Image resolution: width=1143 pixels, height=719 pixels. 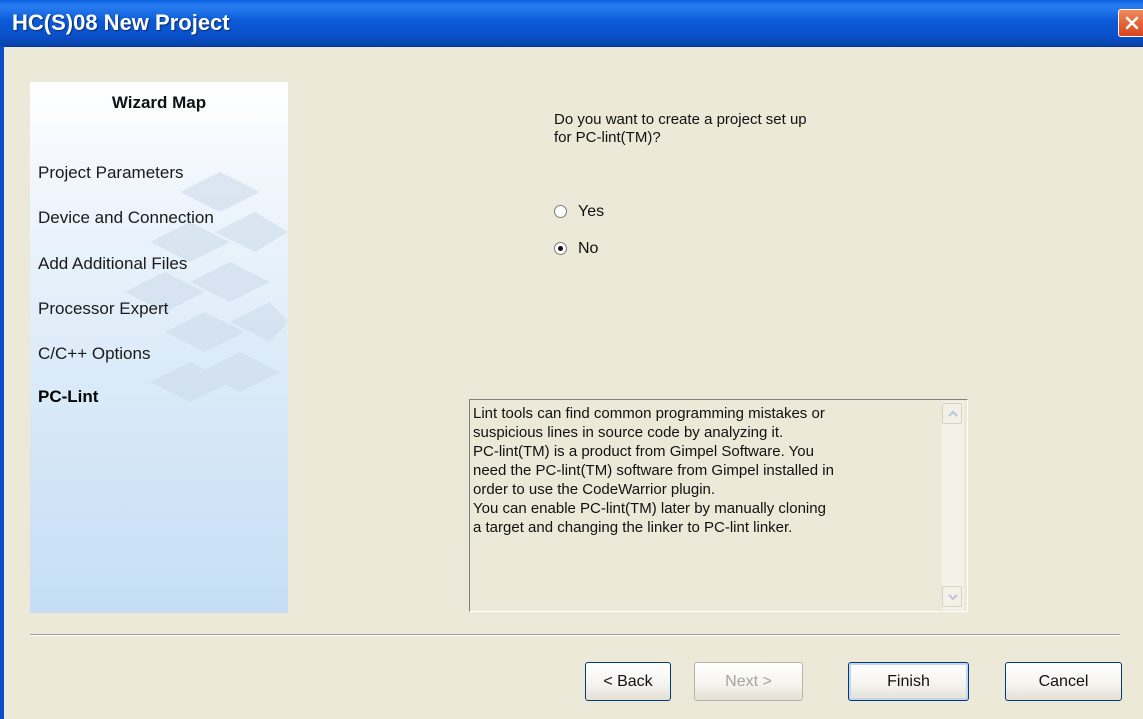 What do you see at coordinates (68, 396) in the screenshot?
I see `wizard-step-pc-lint: PC-Lint` at bounding box center [68, 396].